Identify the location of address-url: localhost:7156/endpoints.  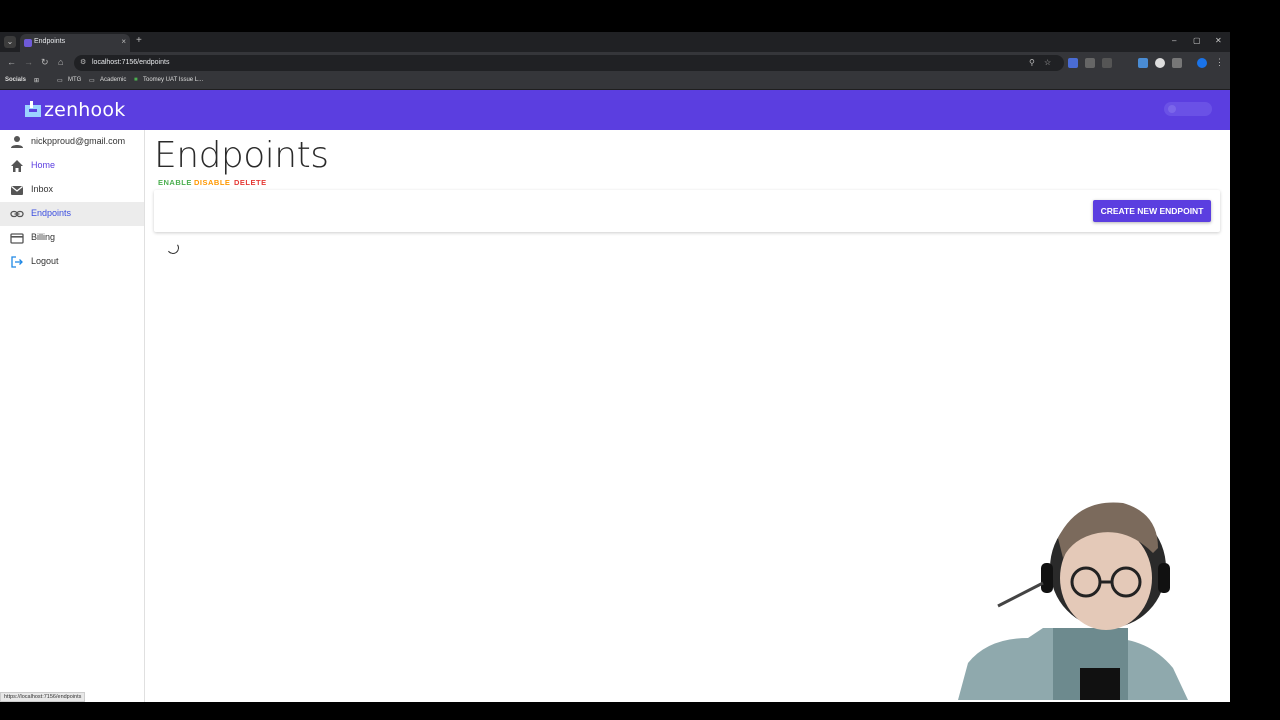
(131, 62).